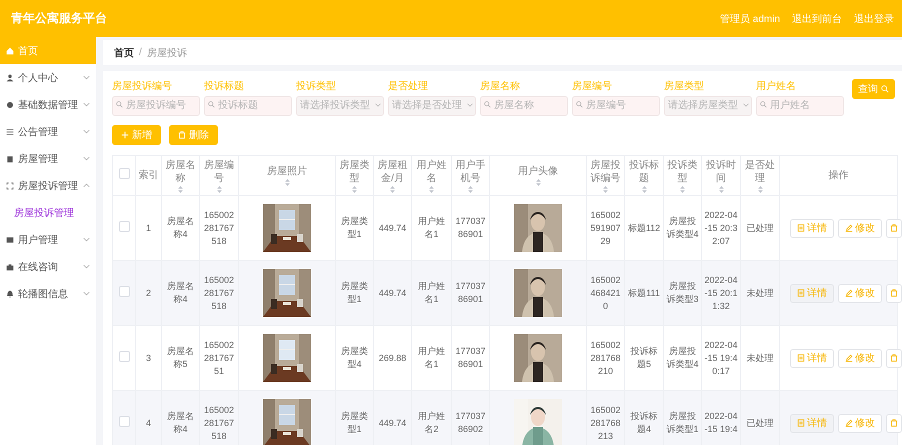  What do you see at coordinates (432, 106) in the screenshot?
I see `select-field: 请选择是否处理` at bounding box center [432, 106].